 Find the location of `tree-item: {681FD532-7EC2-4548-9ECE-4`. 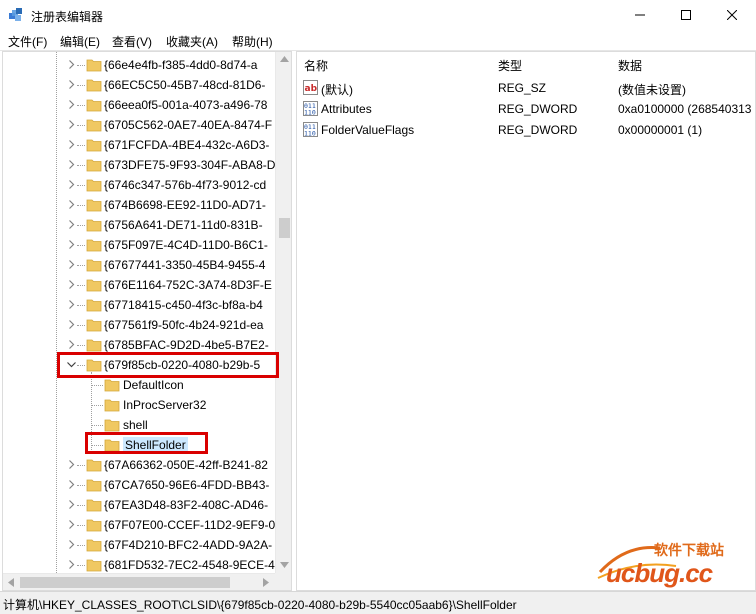

tree-item: {681FD532-7EC2-4548-9ECE-4 is located at coordinates (139, 565).